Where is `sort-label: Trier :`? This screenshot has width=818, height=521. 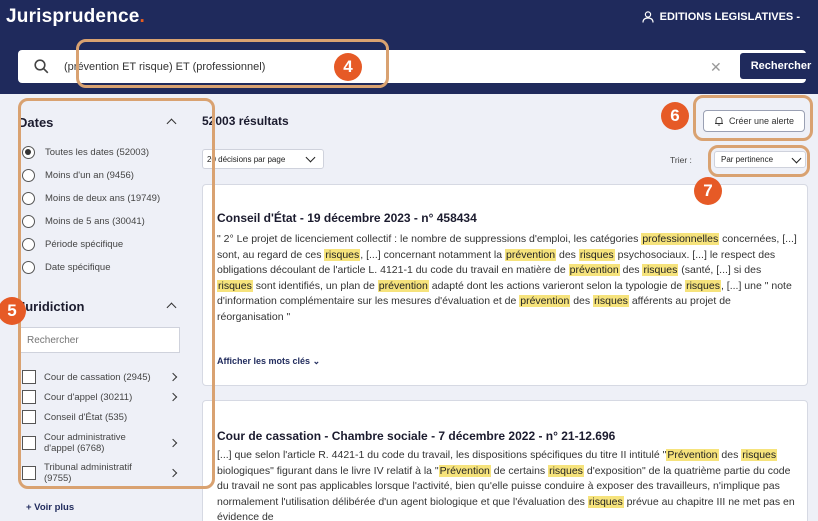
sort-label: Trier : is located at coordinates (681, 160).